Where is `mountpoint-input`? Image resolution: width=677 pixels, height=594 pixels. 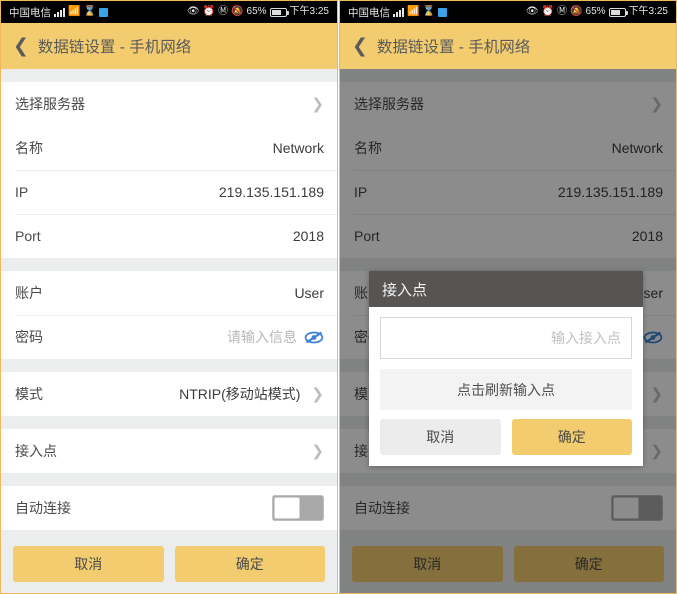 mountpoint-input is located at coordinates (506, 338).